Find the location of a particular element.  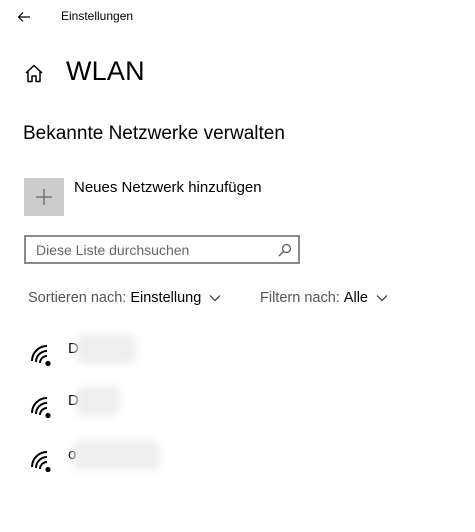

plus-icon is located at coordinates (44, 197).